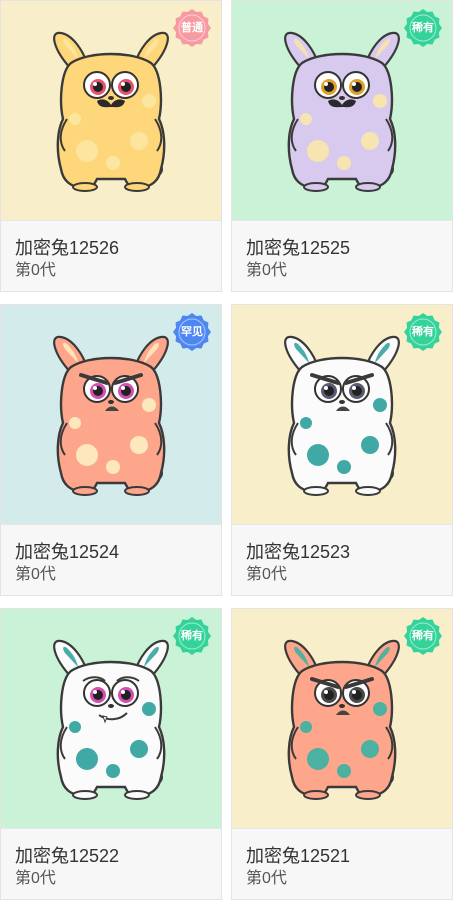 The width and height of the screenshot is (453, 904). I want to click on rarity-label: 普通, so click(192, 28).